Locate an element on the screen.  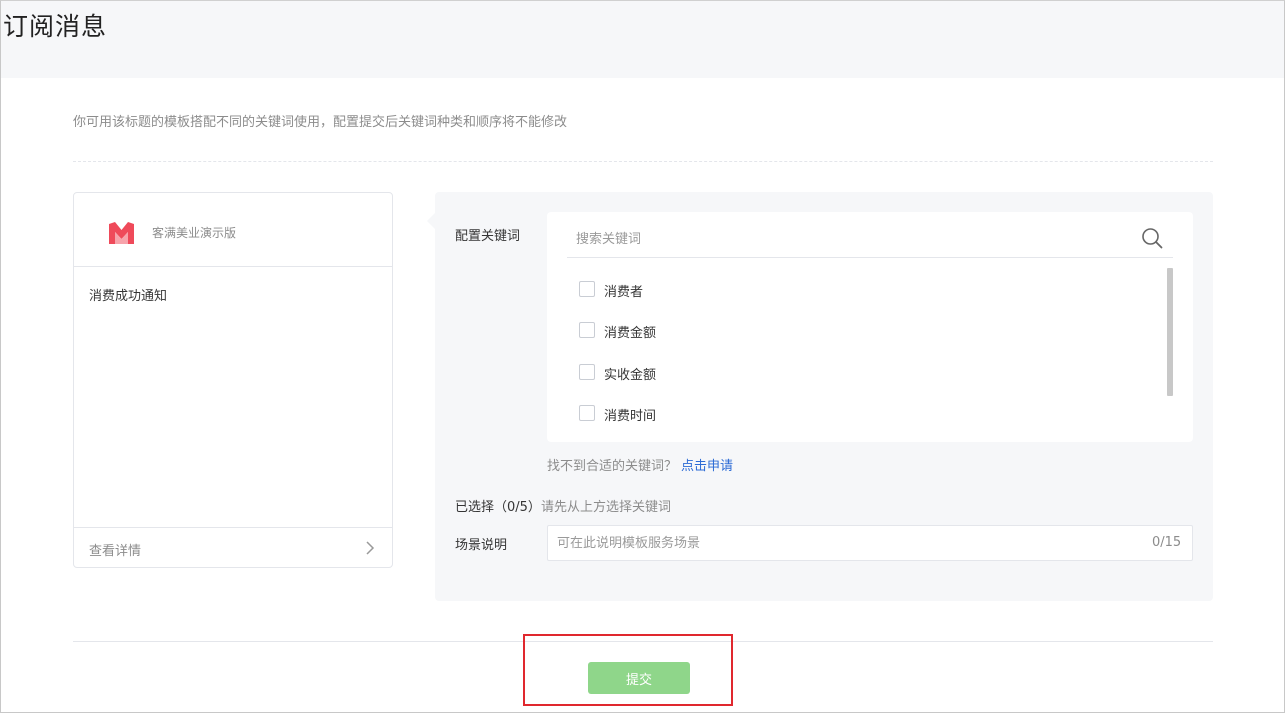
page-header: 订阅消息 is located at coordinates (642, 39).